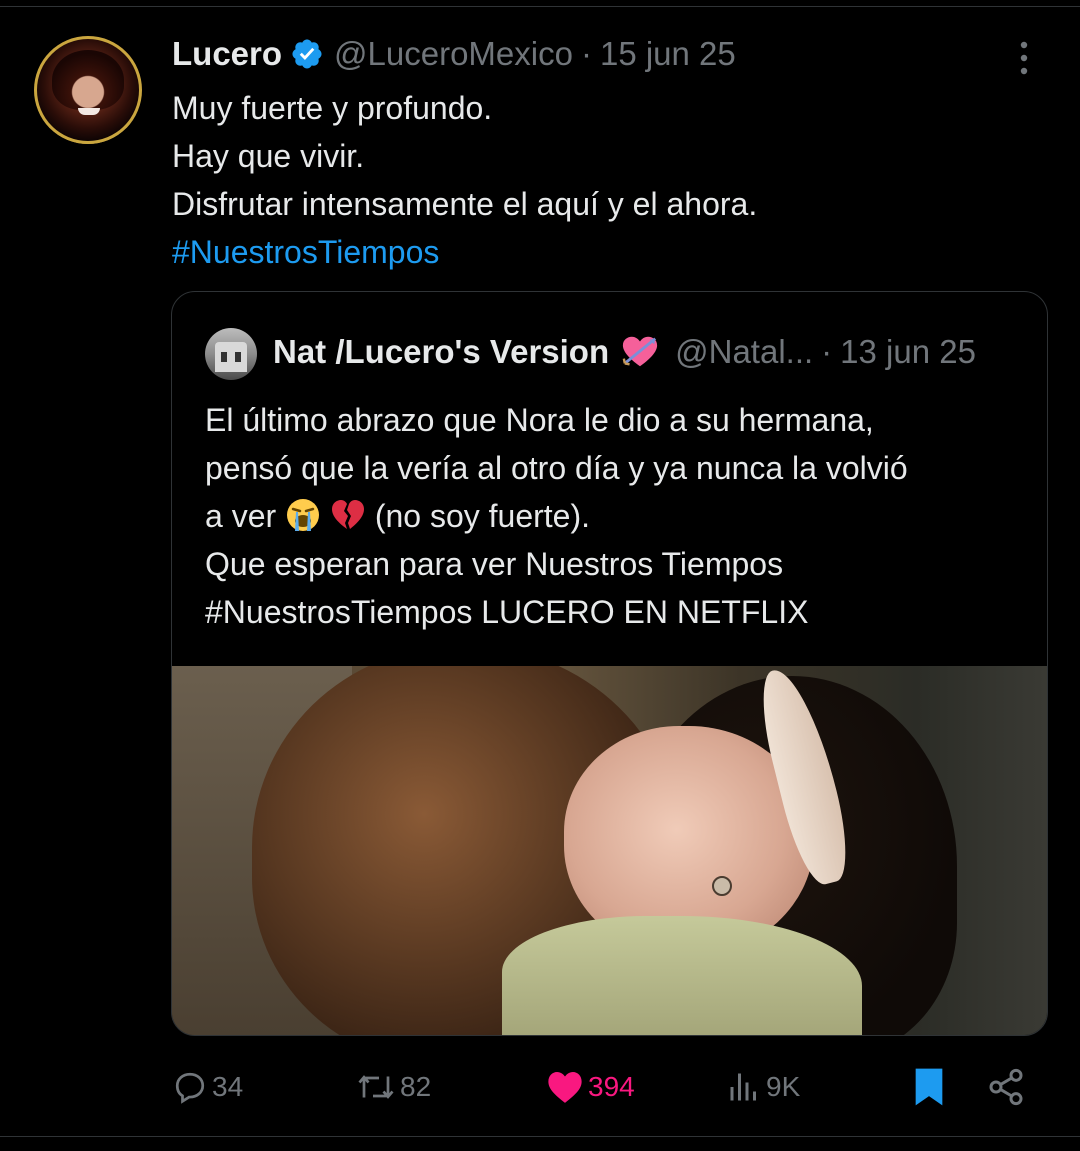 This screenshot has width=1080, height=1151. Describe the element at coordinates (347, 514) in the screenshot. I see `broken-heart-emoji` at that location.